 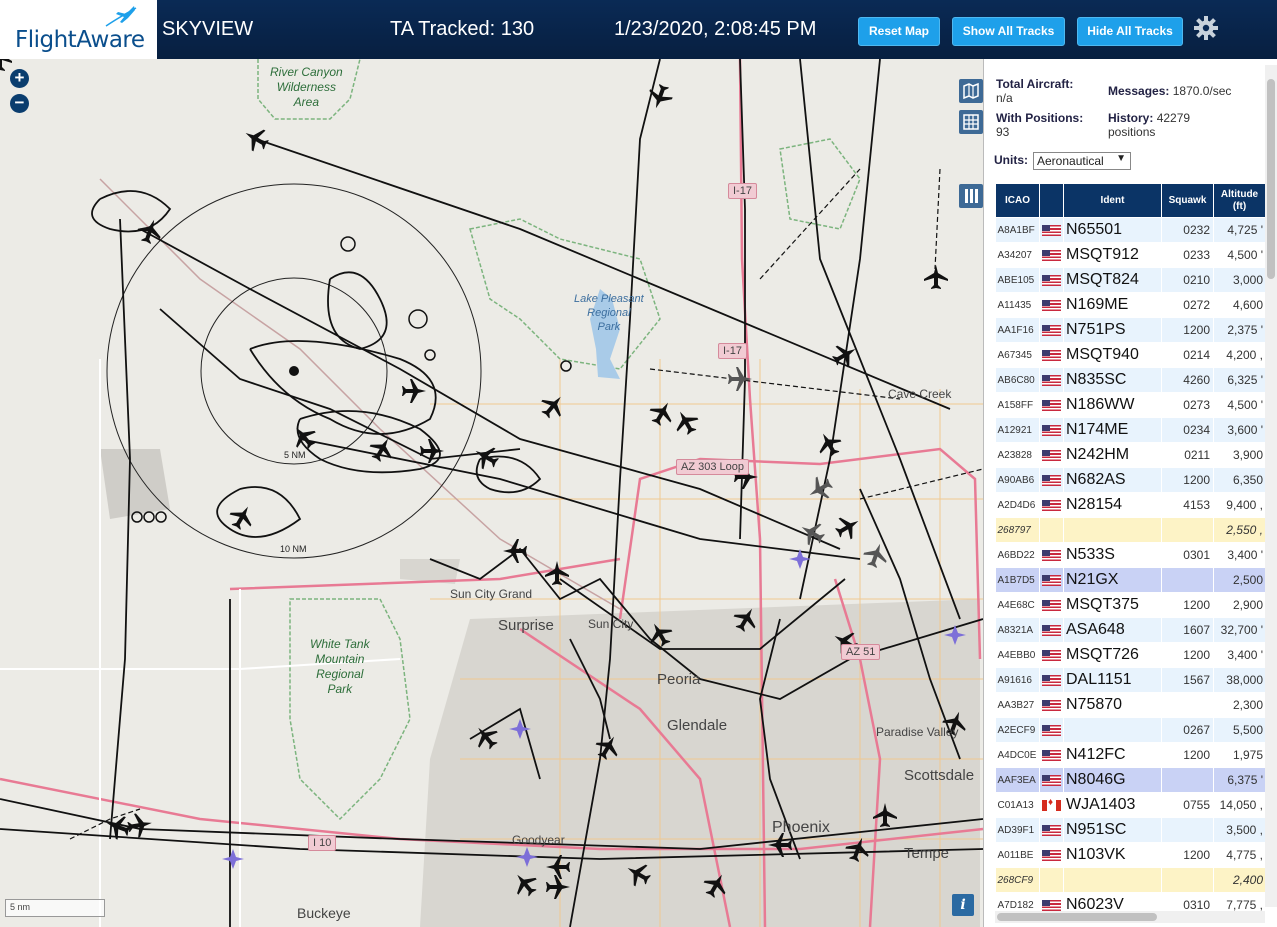 I want to click on table-horizontal-scrollbar, so click(x=1130, y=917).